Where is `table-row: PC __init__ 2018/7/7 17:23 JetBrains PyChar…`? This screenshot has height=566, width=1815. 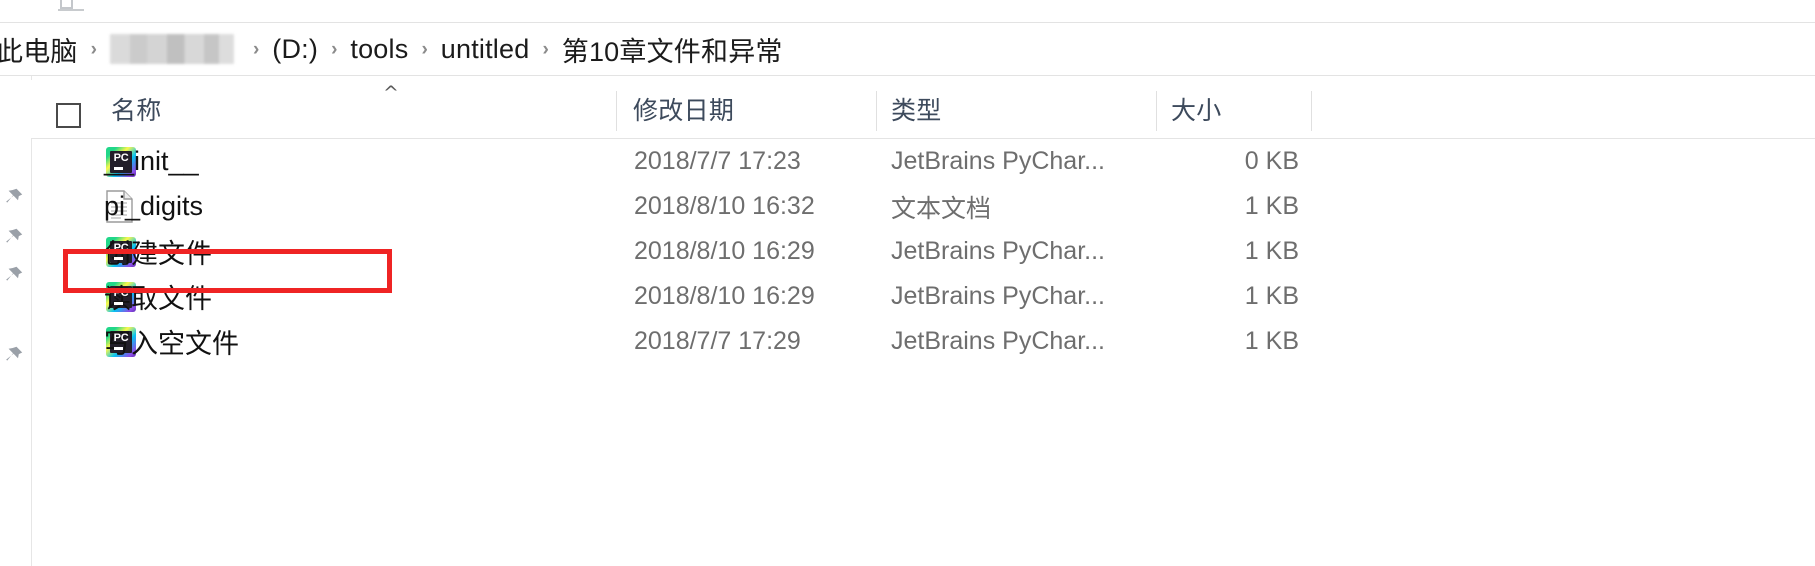 table-row: PC __init__ 2018/7/7 17:23 JetBrains PyChar… is located at coordinates (923, 161).